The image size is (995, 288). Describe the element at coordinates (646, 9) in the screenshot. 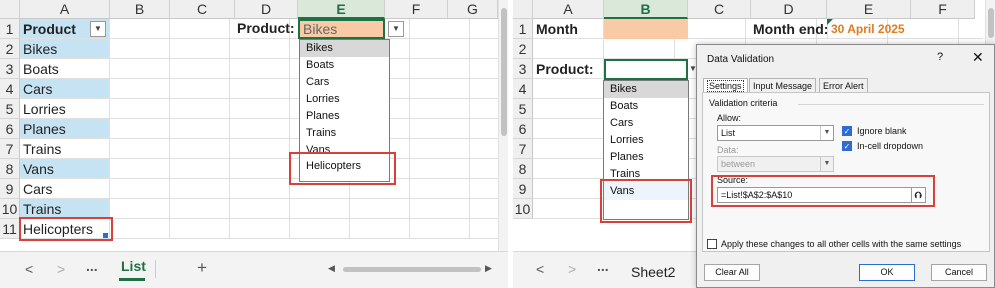

I see `column-header-b: B` at that location.